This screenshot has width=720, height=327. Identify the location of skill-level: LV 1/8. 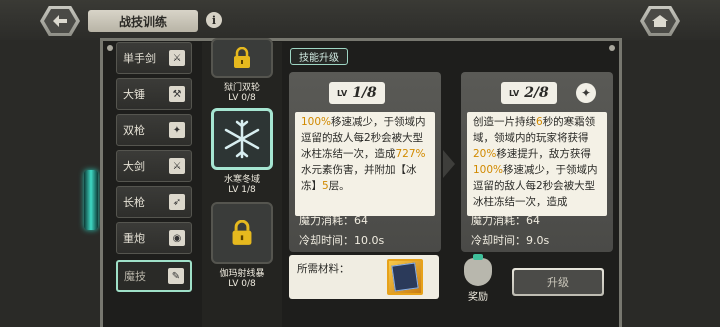
(242, 190).